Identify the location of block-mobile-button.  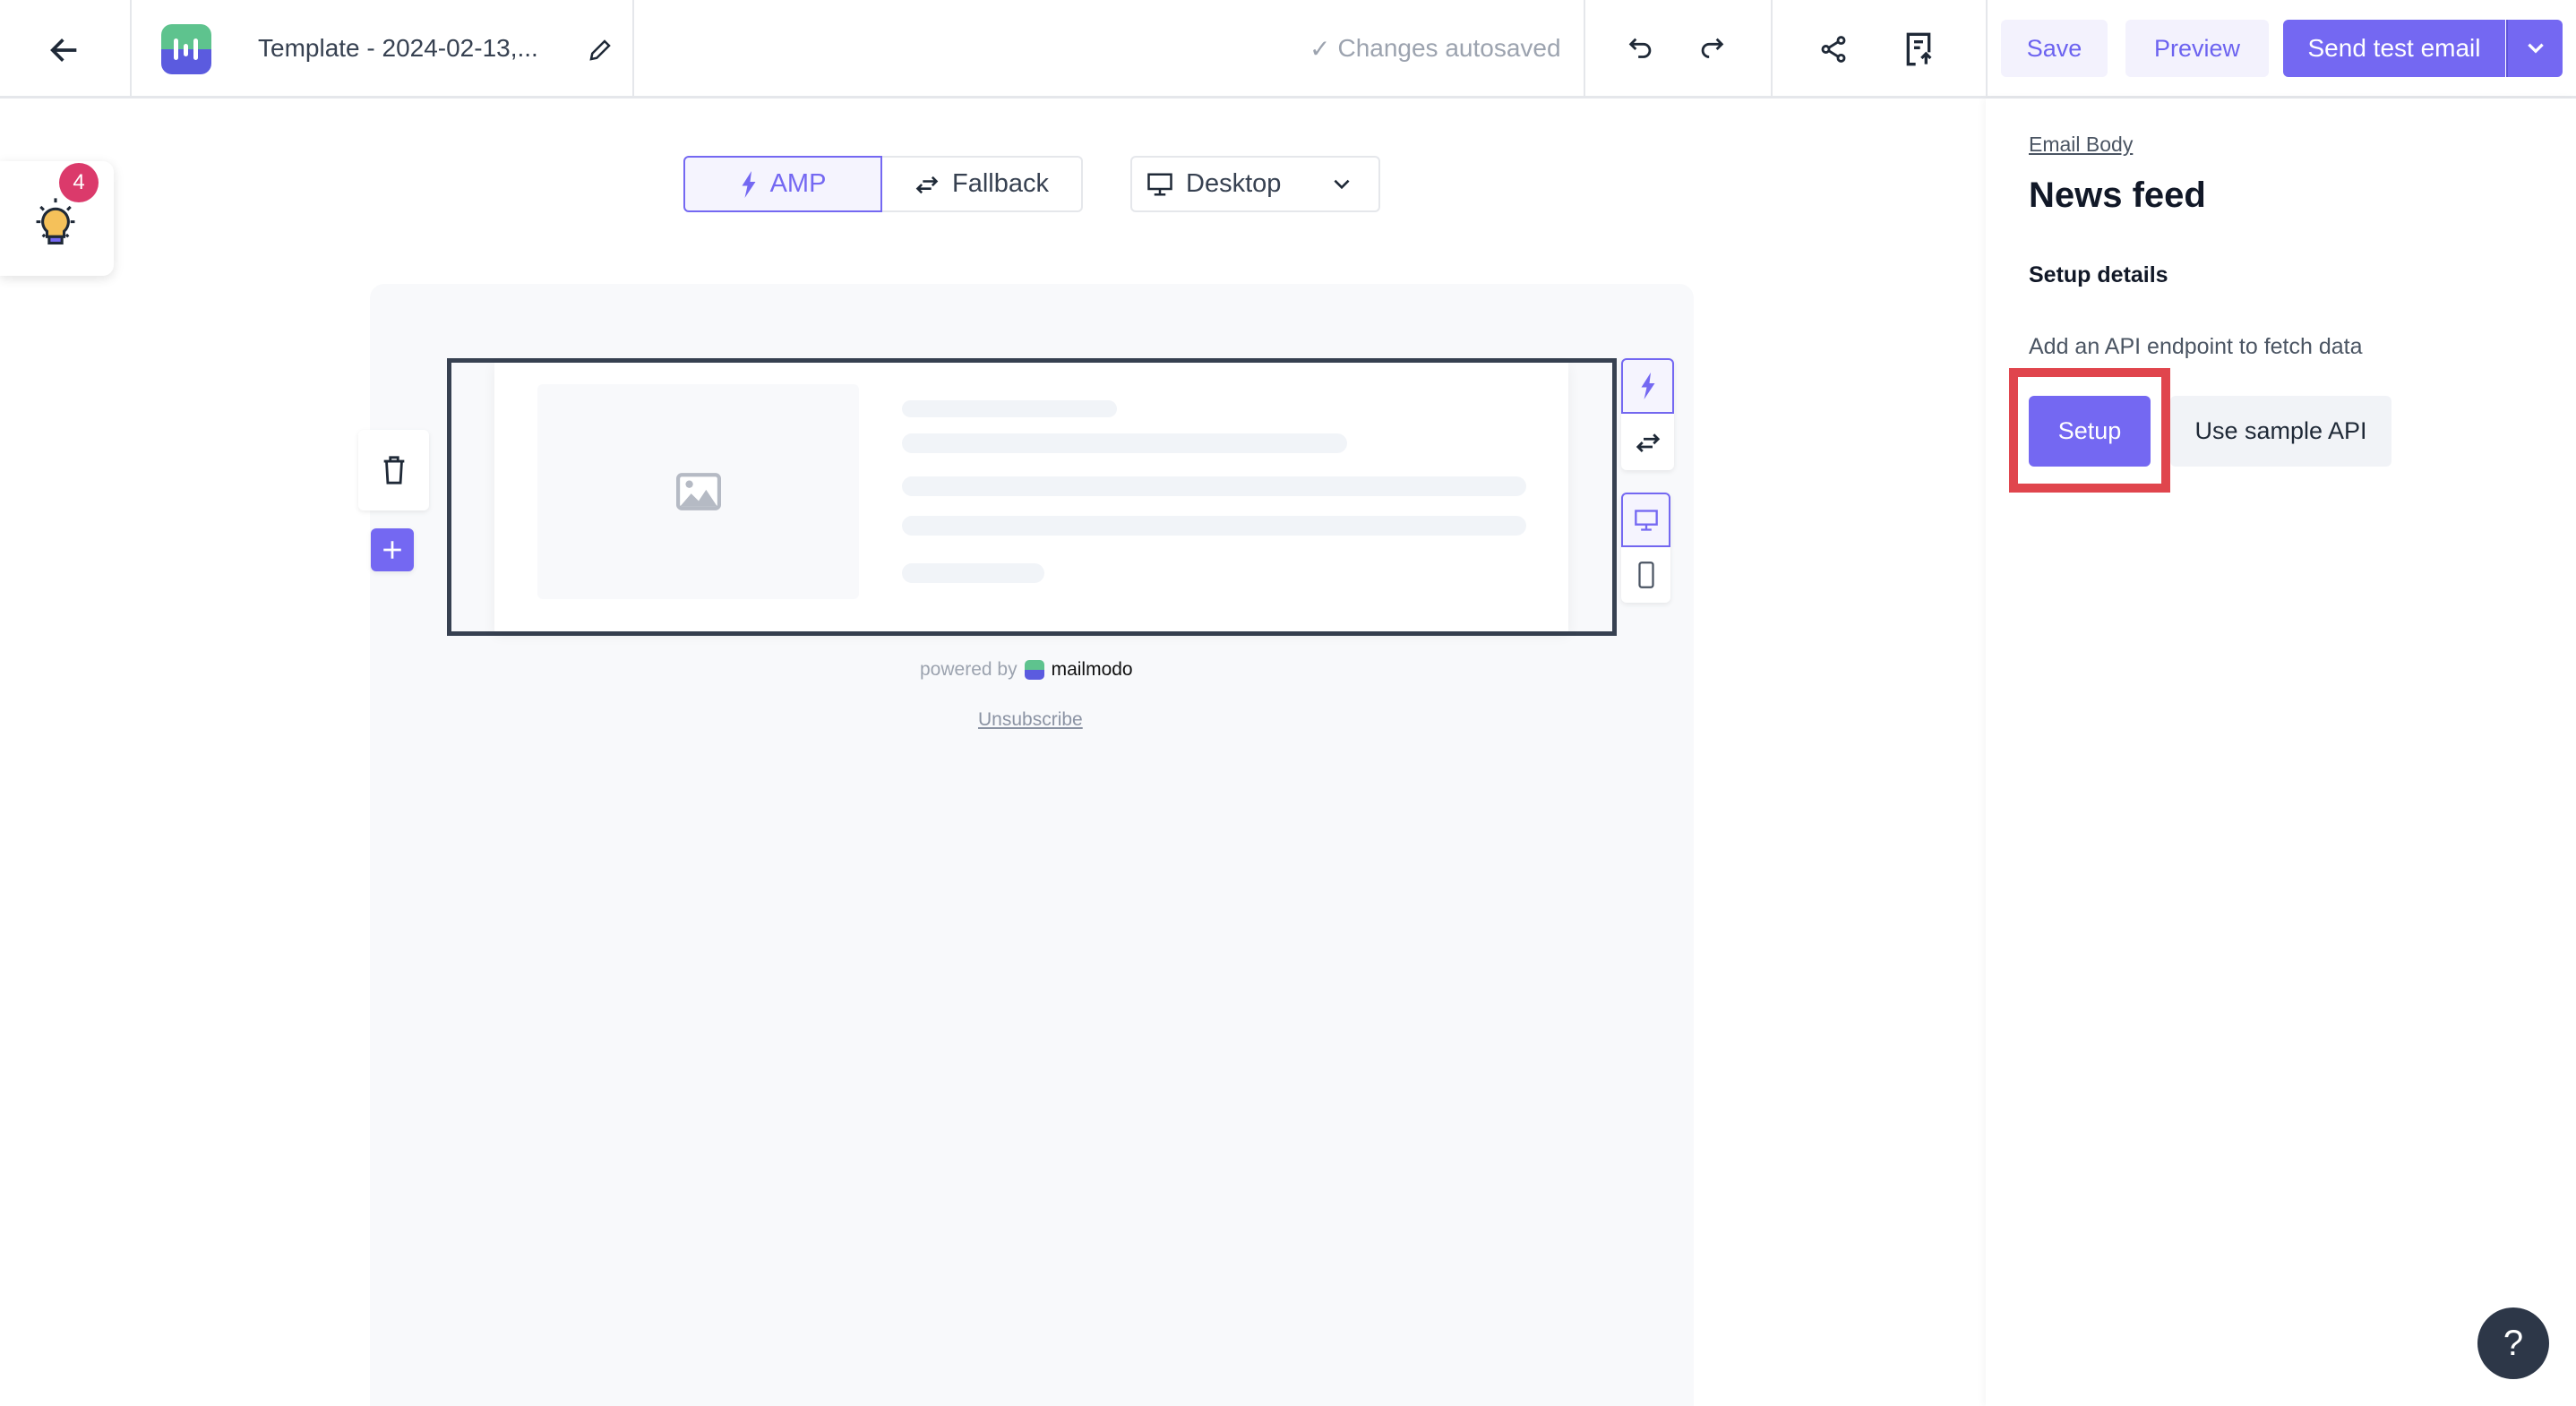
(1645, 575).